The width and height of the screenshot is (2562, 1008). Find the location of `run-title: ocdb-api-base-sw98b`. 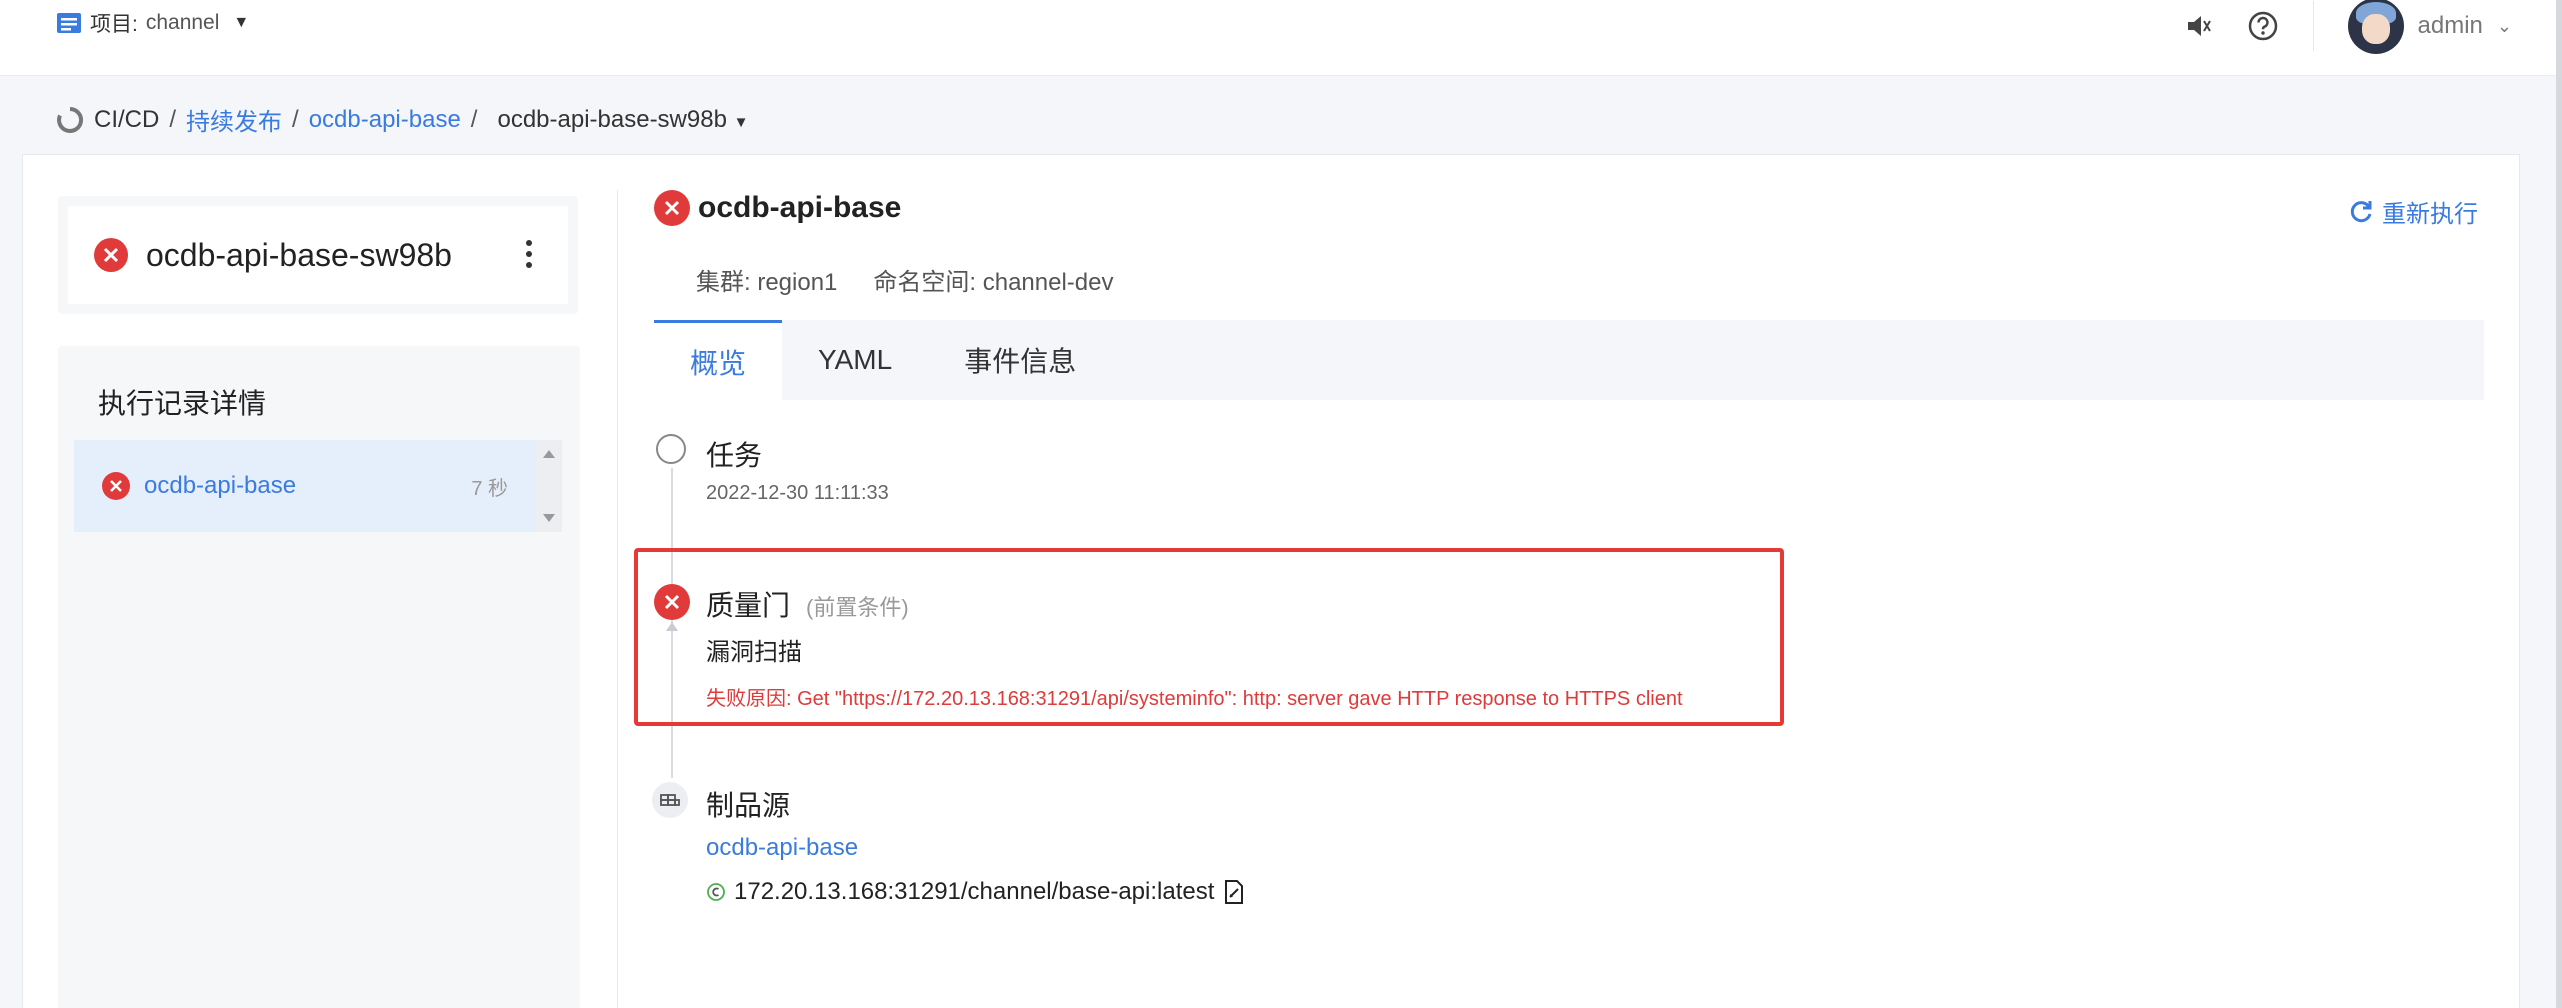

run-title: ocdb-api-base-sw98b is located at coordinates (299, 254).